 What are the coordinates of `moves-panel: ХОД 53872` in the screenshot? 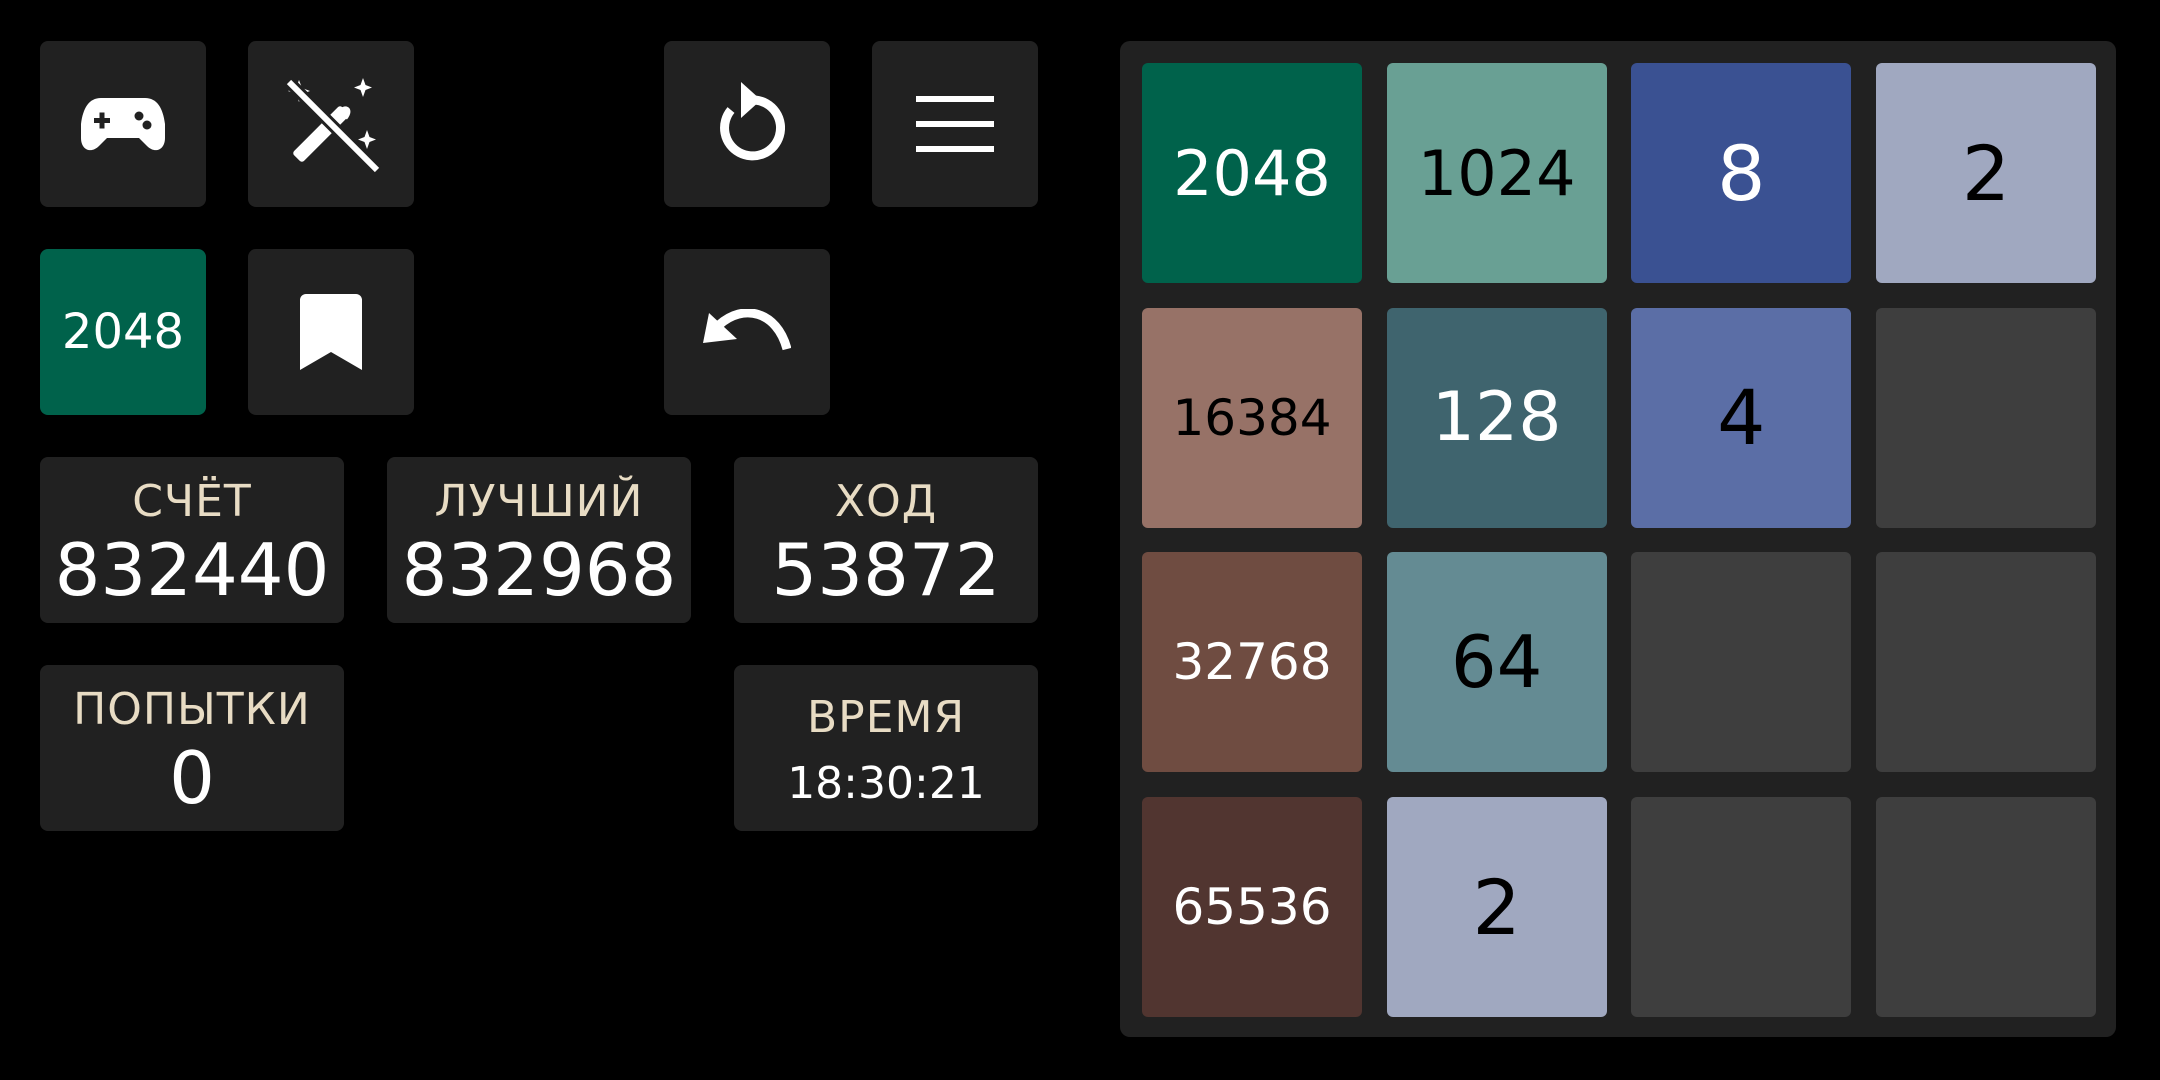 It's located at (886, 540).